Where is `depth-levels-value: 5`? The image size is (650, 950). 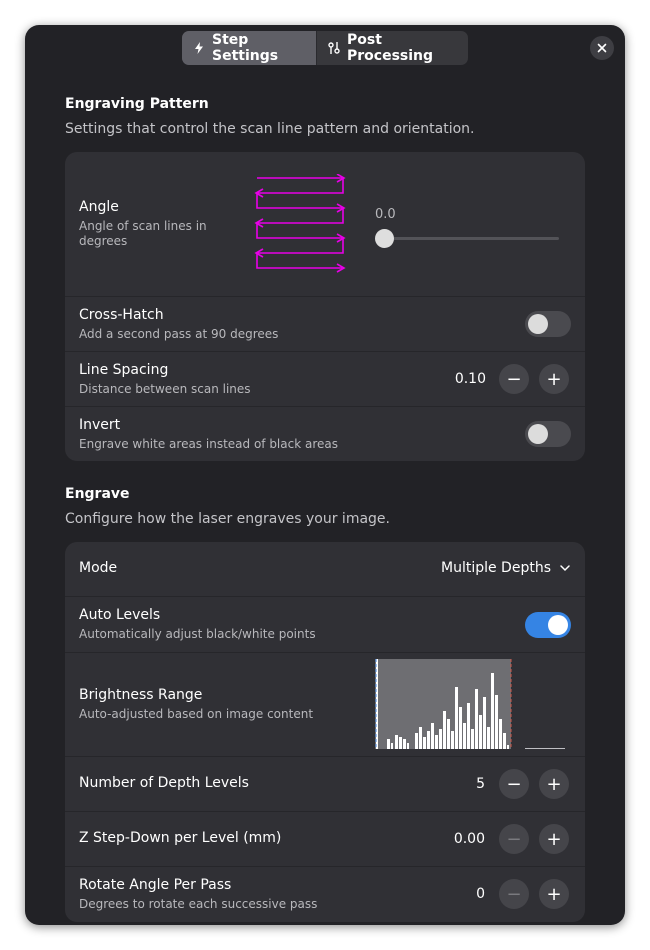 depth-levels-value: 5 is located at coordinates (455, 784).